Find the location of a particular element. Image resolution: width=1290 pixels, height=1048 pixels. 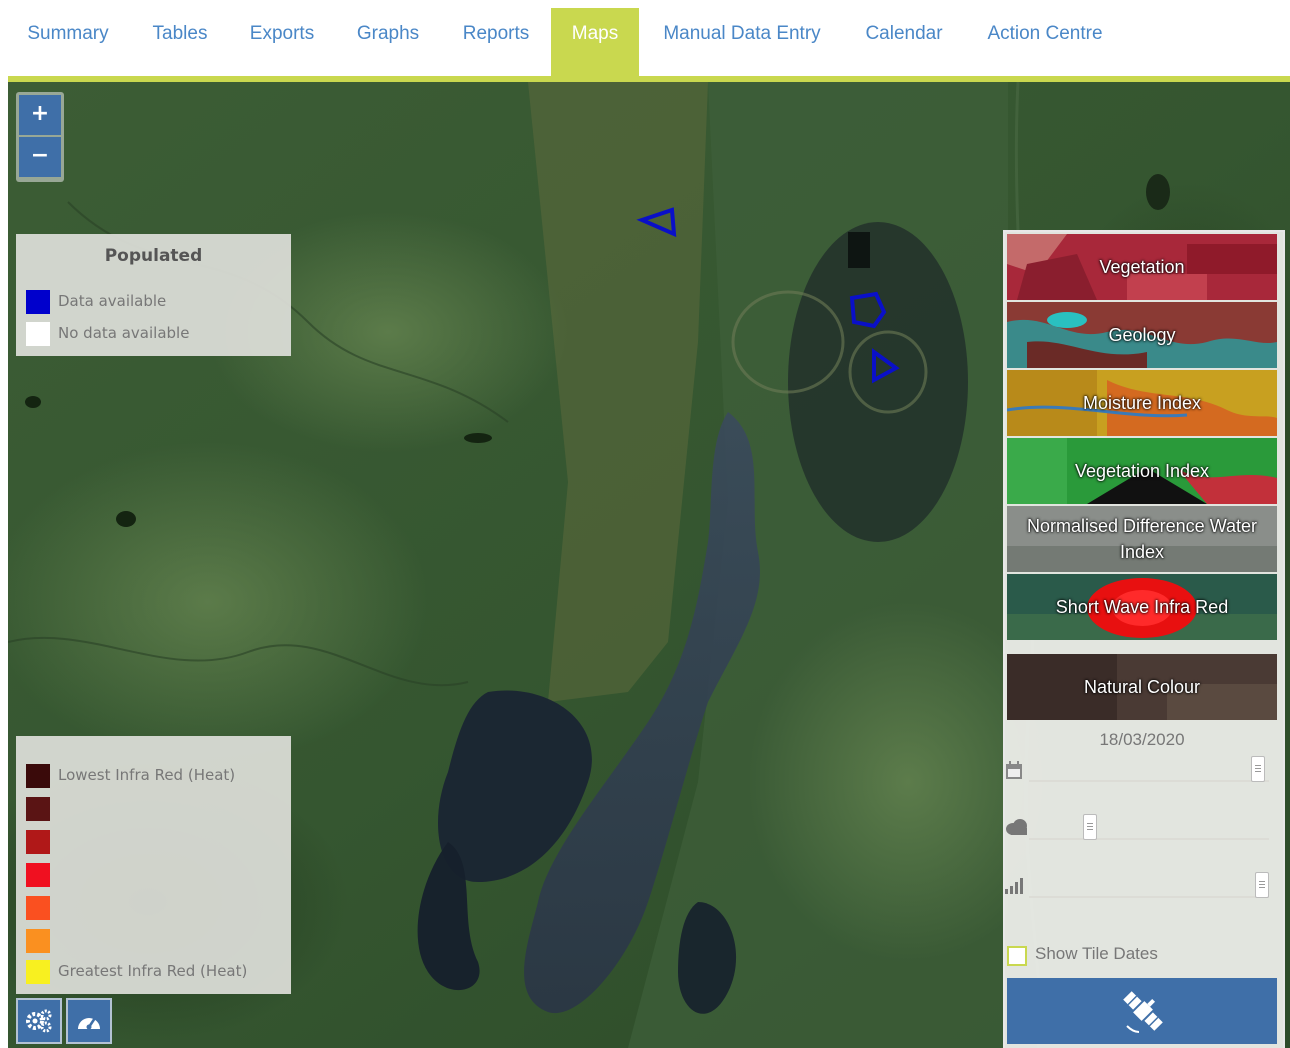

layer-moisture-index: Moisture Index is located at coordinates (1142, 403).